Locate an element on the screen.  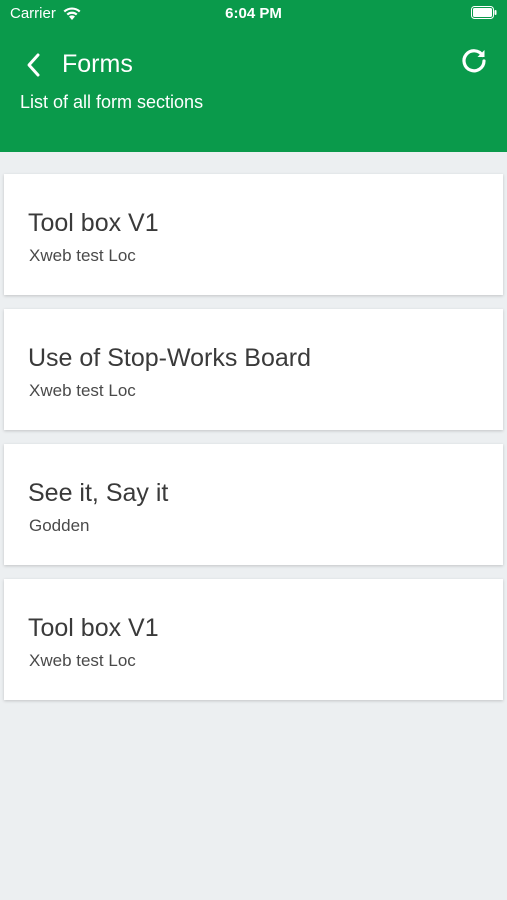
page-title: Forms is located at coordinates (97, 64).